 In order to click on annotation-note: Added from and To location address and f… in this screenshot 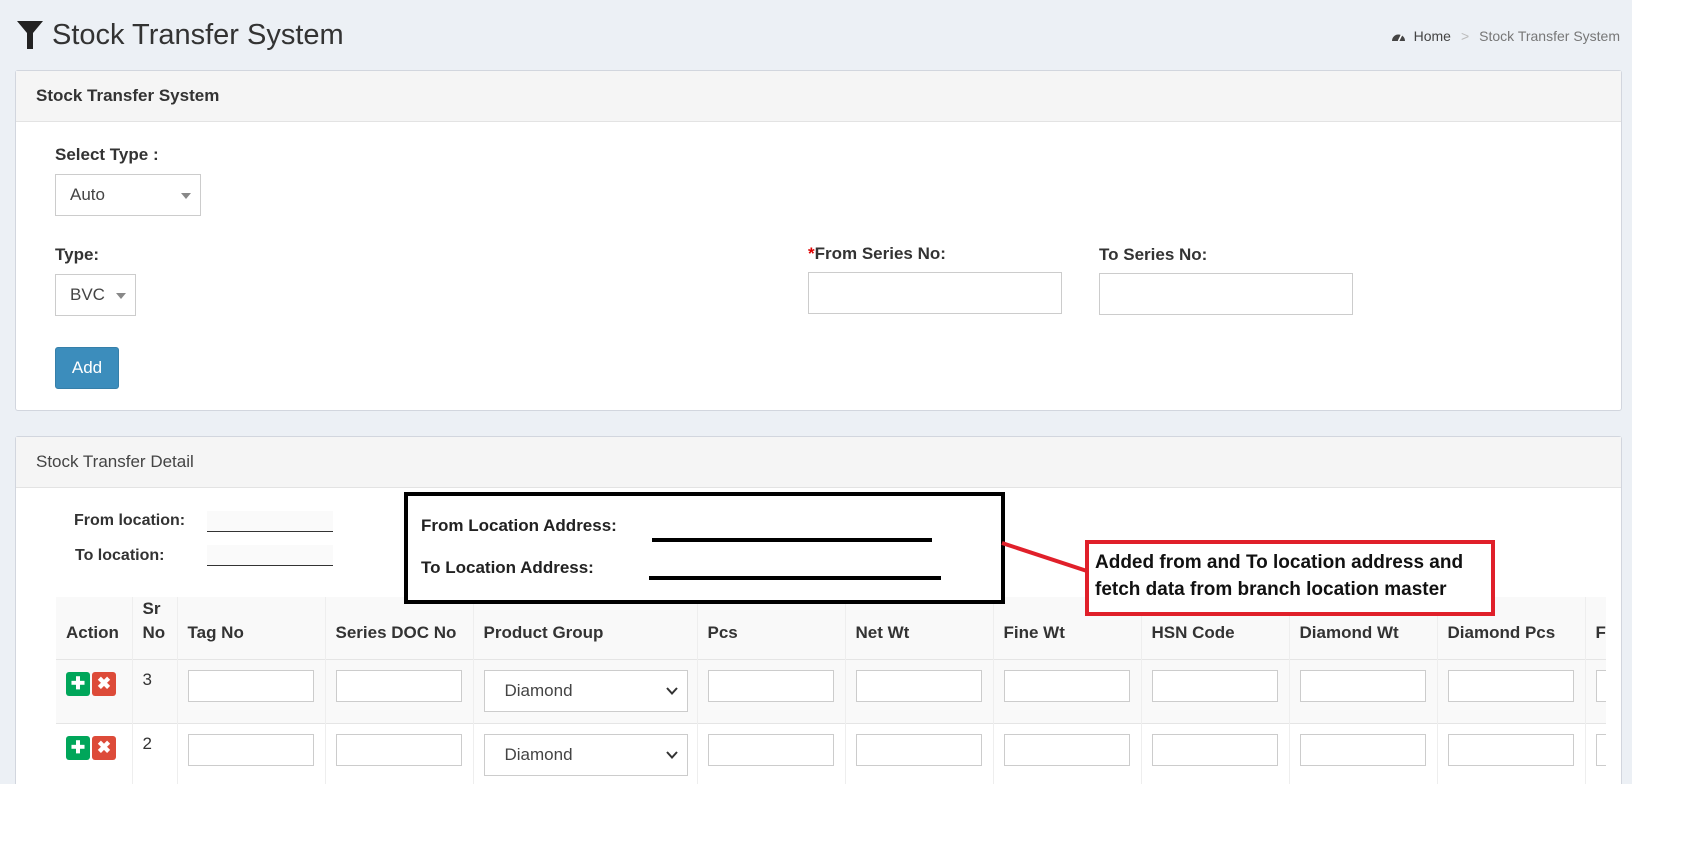, I will do `click(1290, 578)`.